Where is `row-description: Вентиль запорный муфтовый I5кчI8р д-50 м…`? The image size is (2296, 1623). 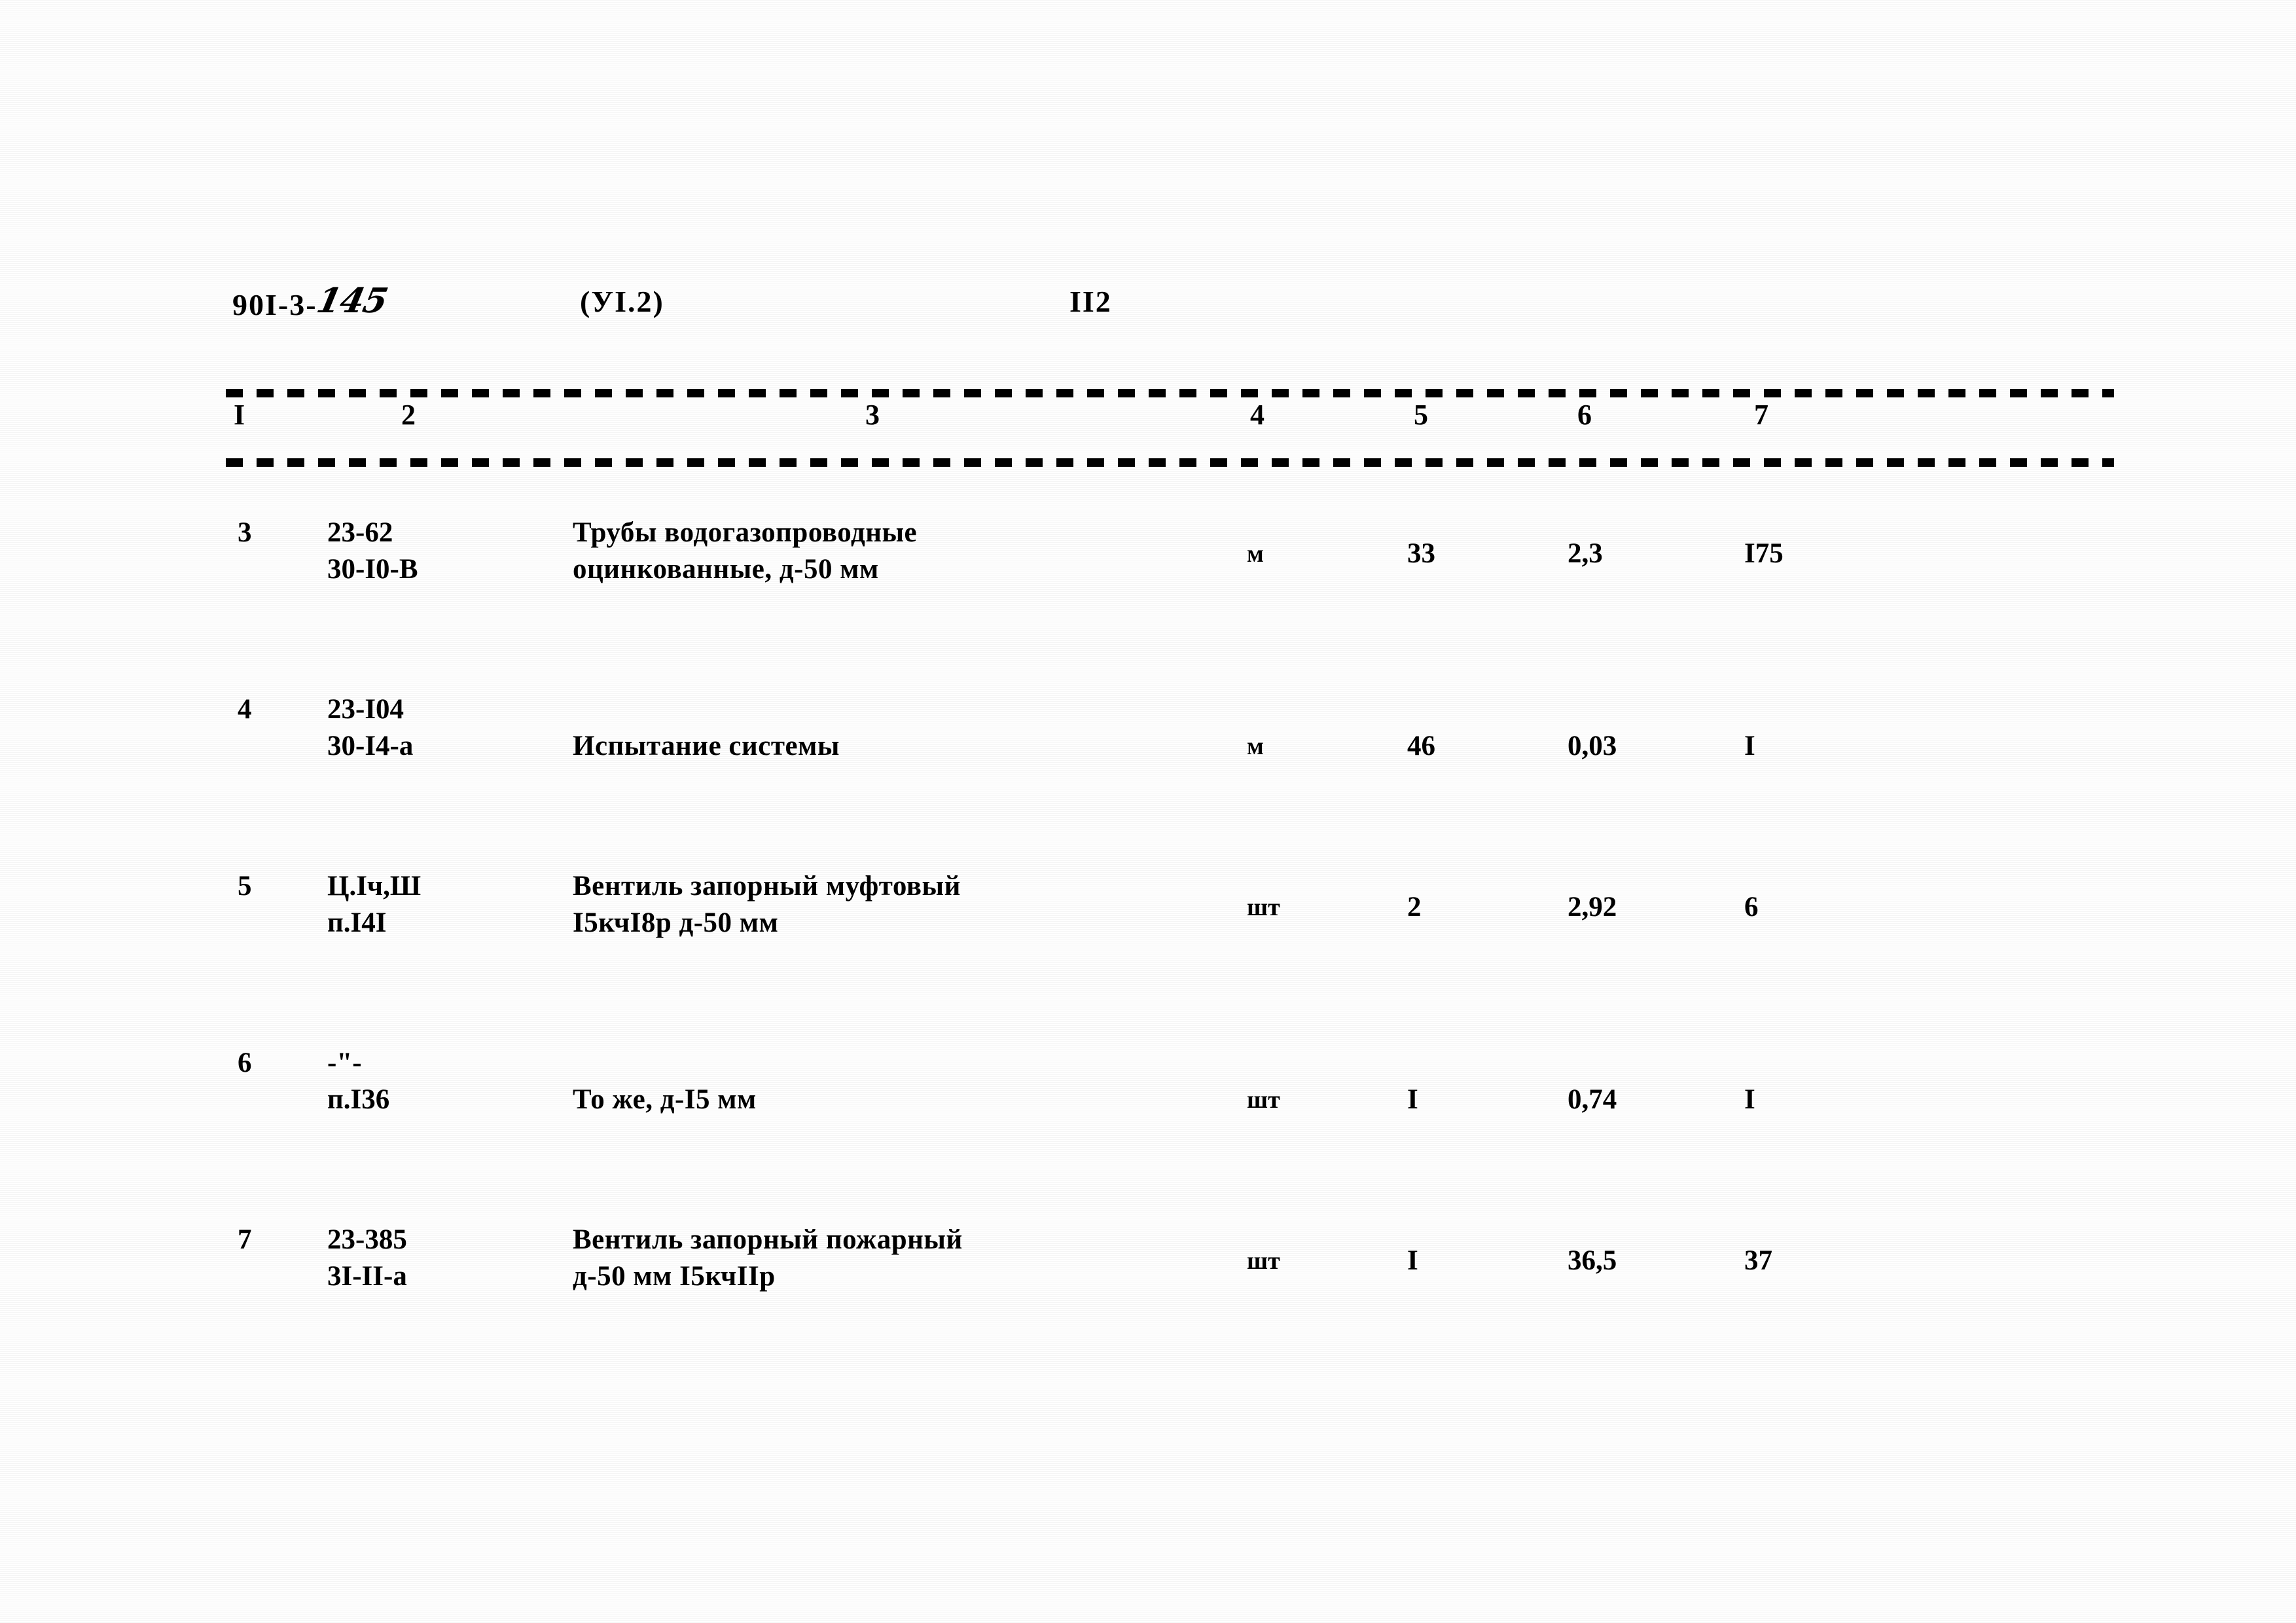 row-description: Вентиль запорный муфтовый I5кчI8р д-50 м… is located at coordinates (767, 904).